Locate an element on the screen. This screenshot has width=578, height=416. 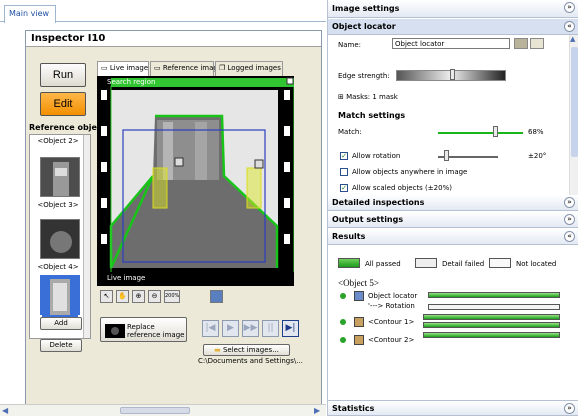
allow-rotation-checkbox: ✓ is located at coordinates (344, 156).